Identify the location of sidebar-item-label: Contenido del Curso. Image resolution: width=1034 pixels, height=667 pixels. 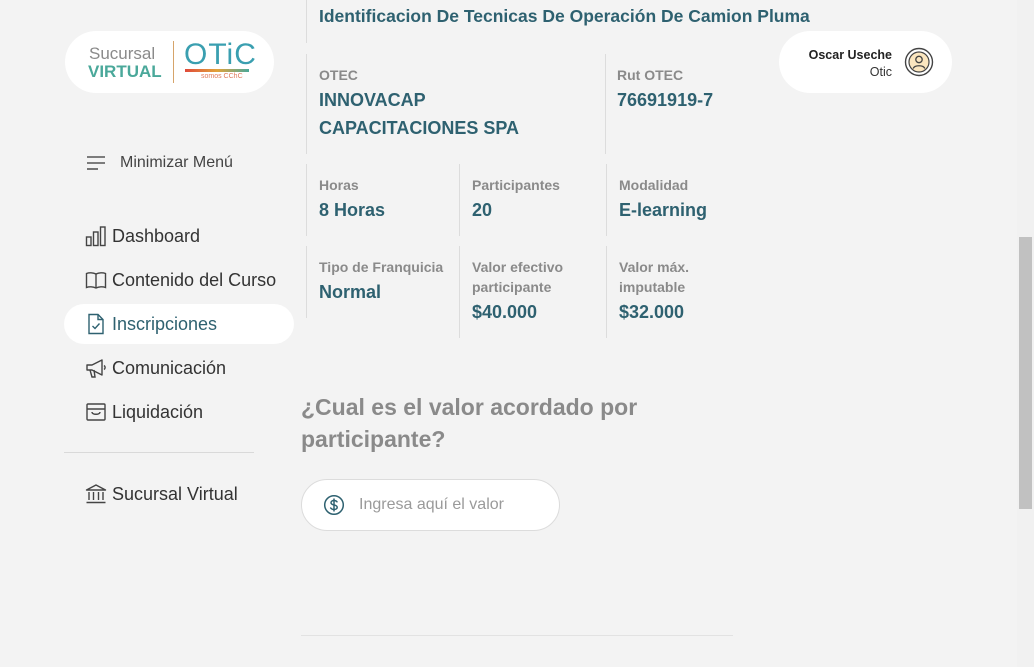
(194, 279).